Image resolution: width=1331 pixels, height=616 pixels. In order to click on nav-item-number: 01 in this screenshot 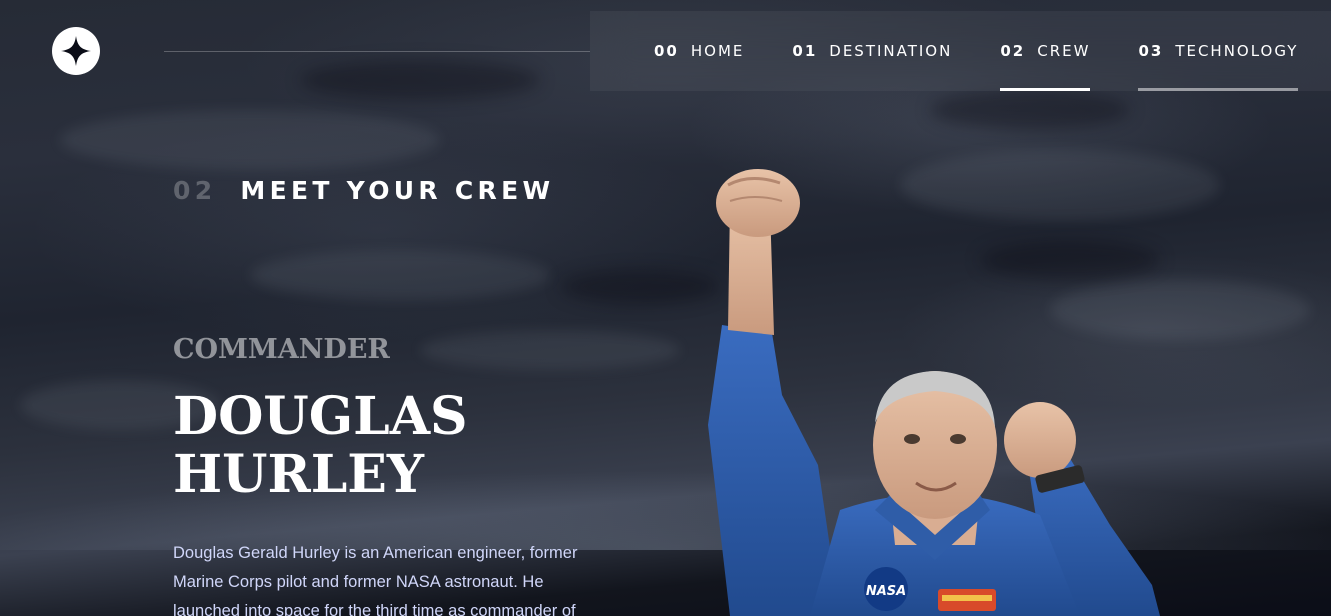, I will do `click(805, 51)`.